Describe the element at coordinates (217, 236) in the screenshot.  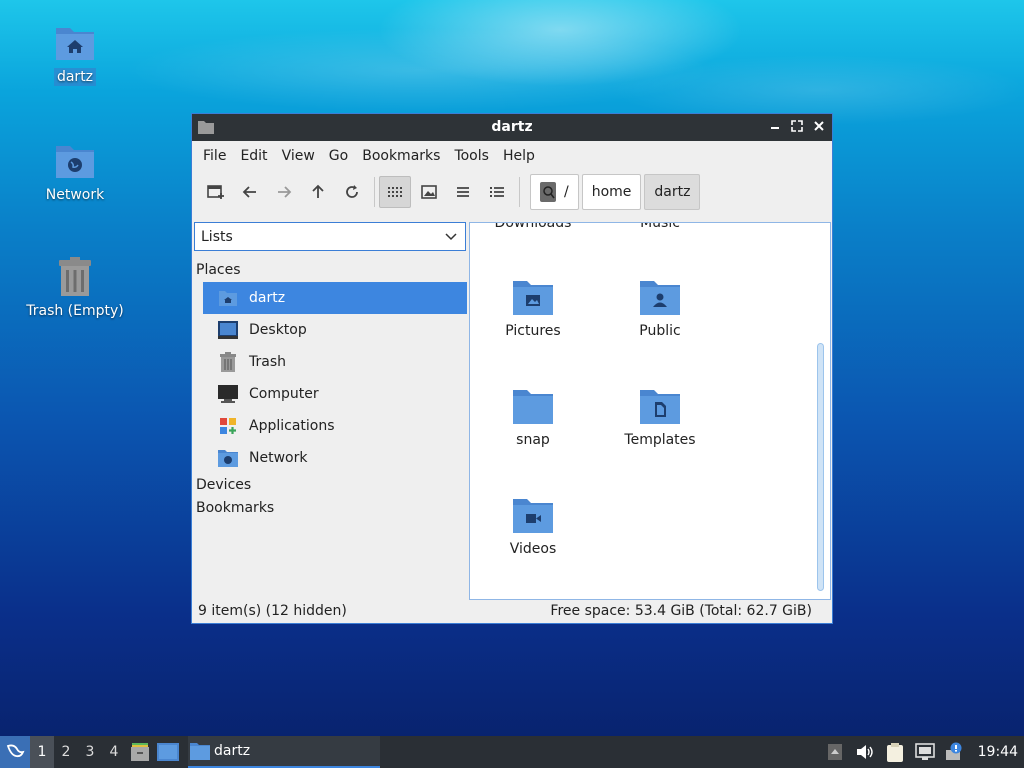
I see `side-pane-mode-value: Lists` at that location.